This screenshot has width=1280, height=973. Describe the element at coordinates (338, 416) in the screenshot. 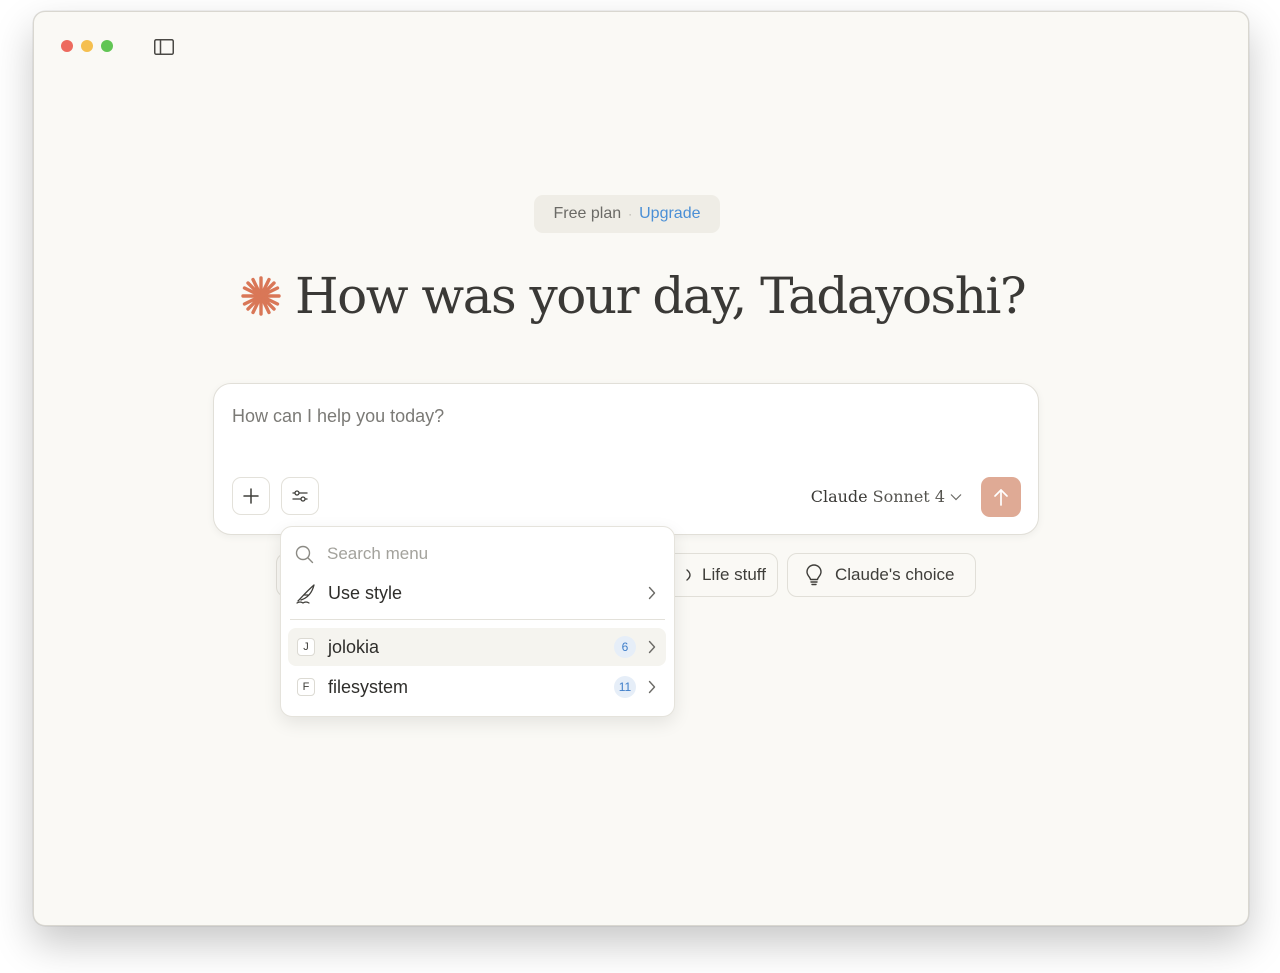

I see `message-input: How can I help you today?` at that location.